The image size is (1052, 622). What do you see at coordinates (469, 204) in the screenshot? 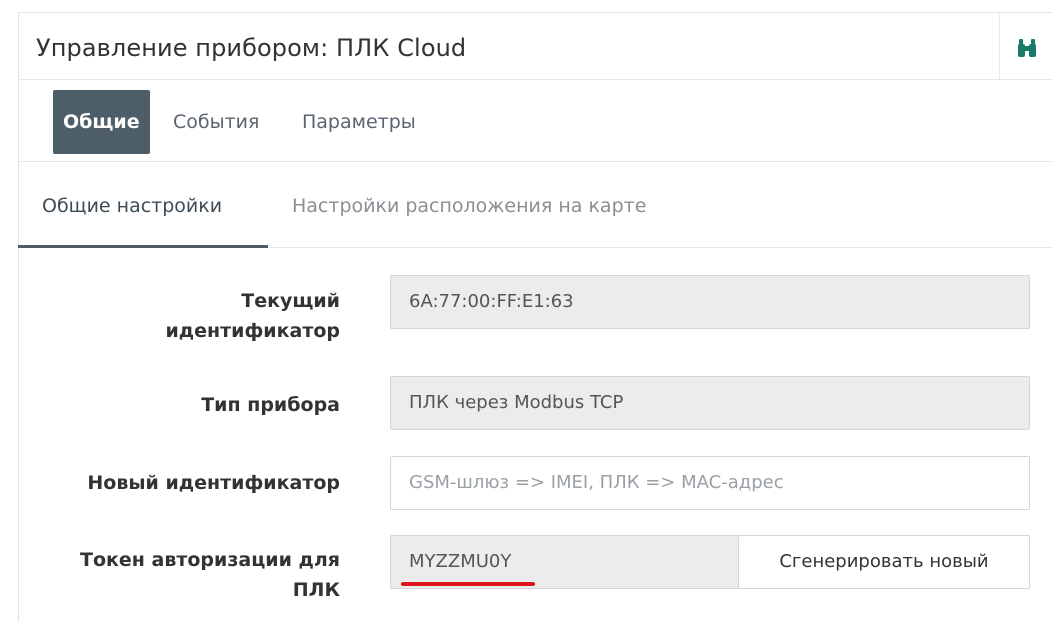
I see `tab-map-settings: Настройки расположения на карте` at bounding box center [469, 204].